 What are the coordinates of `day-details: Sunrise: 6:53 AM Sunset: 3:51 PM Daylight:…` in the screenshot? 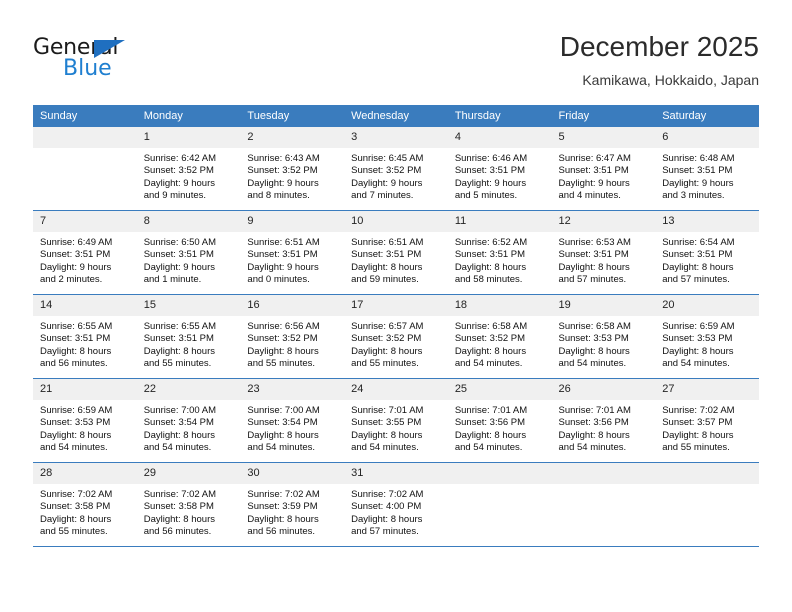 It's located at (604, 259).